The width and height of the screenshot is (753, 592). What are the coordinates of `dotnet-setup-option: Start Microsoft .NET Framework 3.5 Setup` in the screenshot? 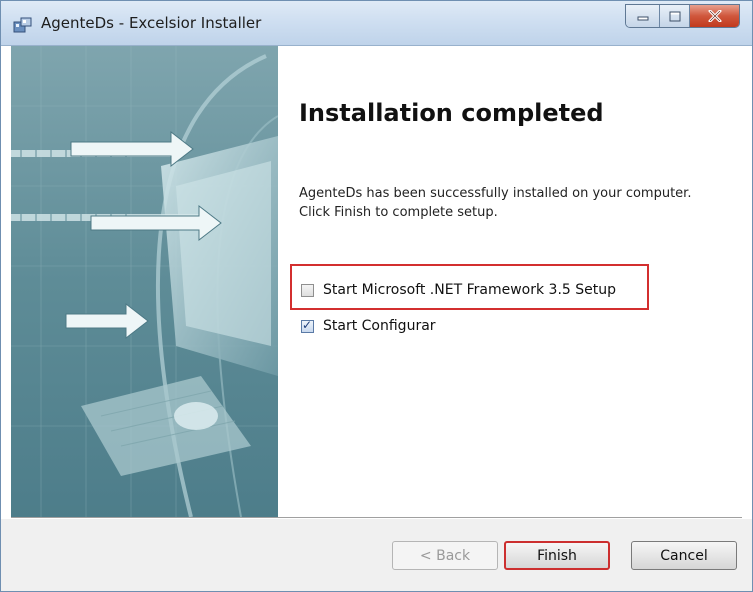 It's located at (458, 290).